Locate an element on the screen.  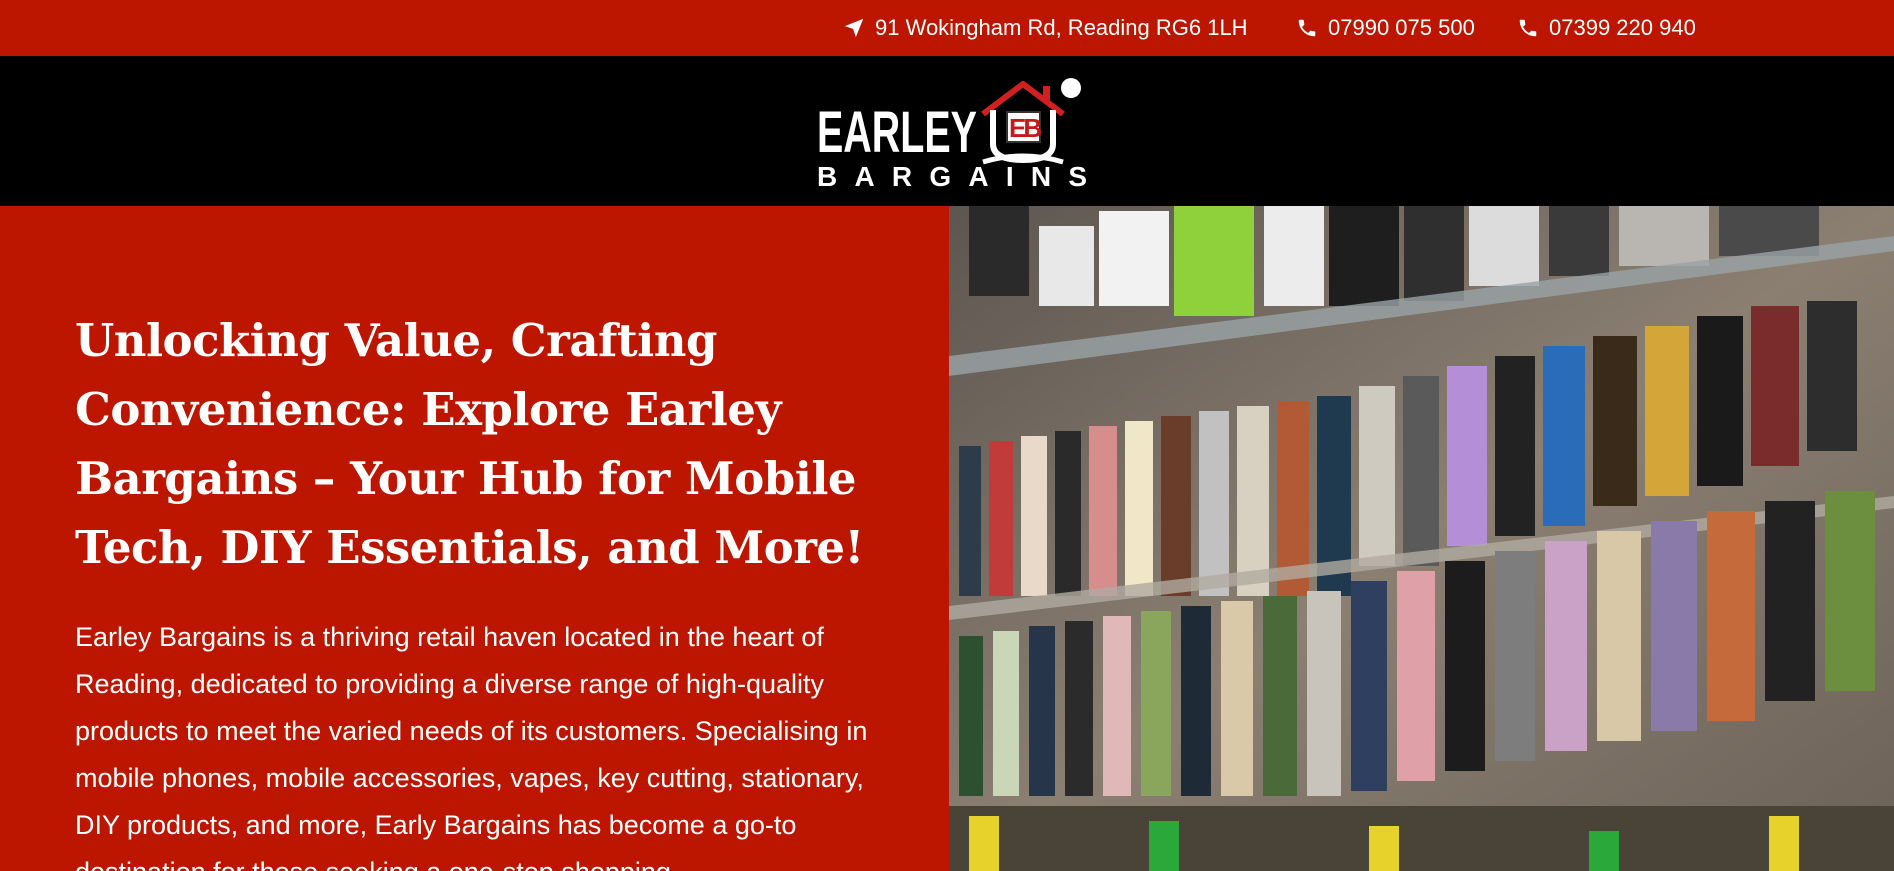
address-link: 91 Wokingham Rd, Reading RG6 1LH is located at coordinates (1045, 28).